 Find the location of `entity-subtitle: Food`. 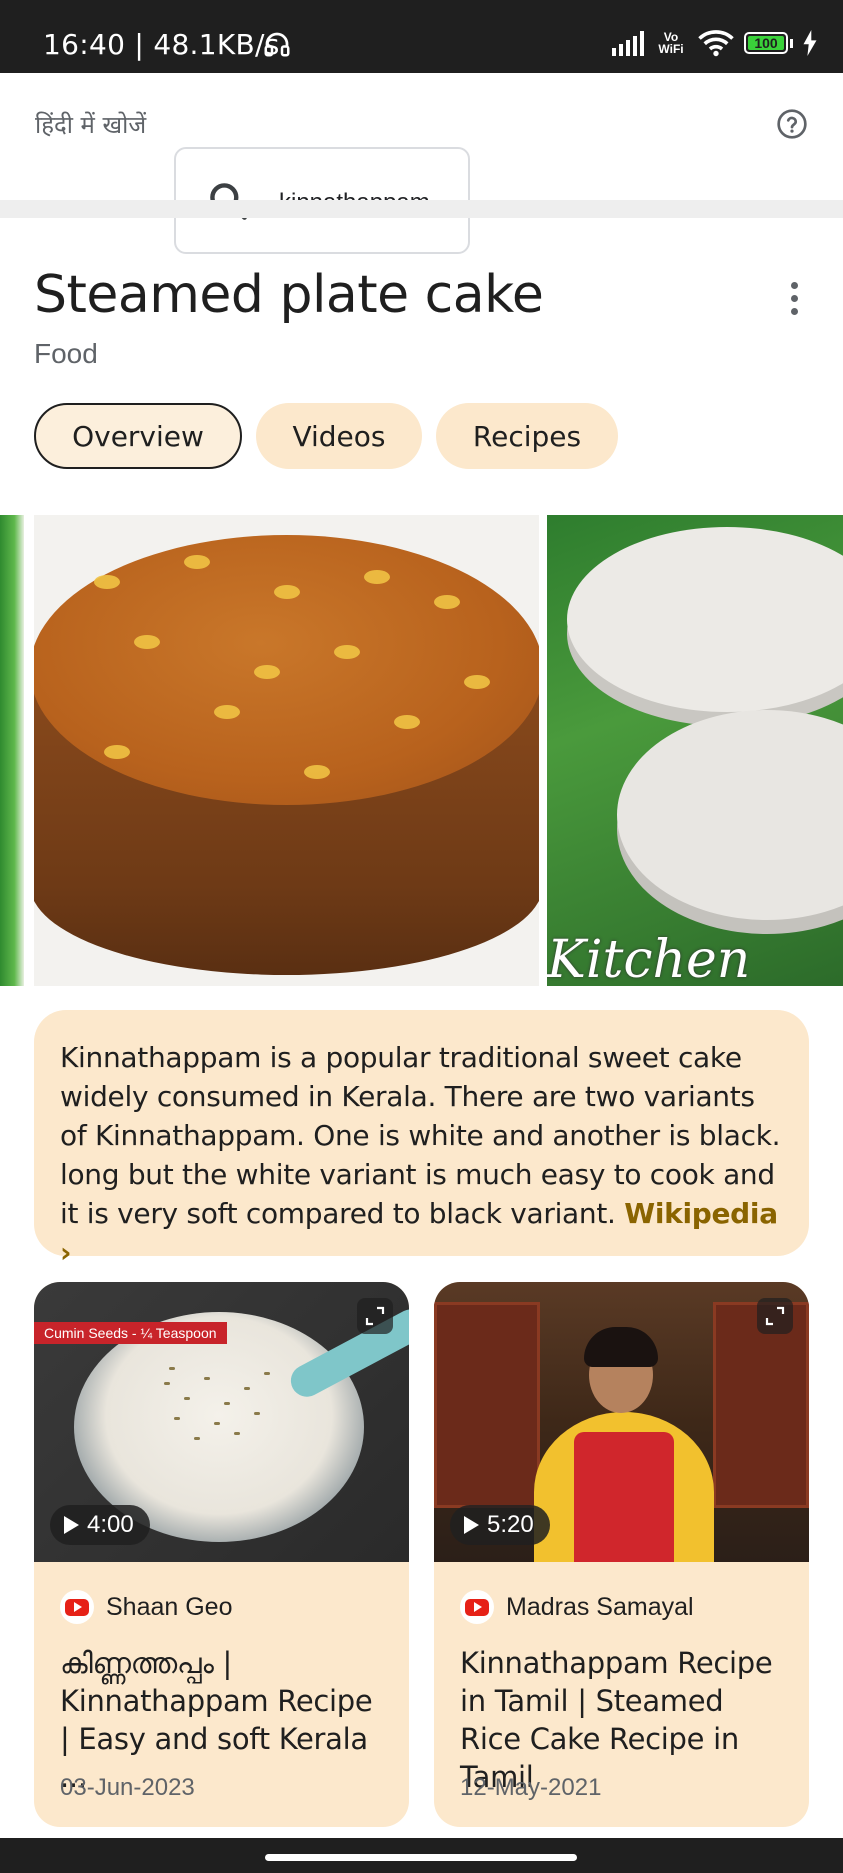

entity-subtitle: Food is located at coordinates (66, 353).